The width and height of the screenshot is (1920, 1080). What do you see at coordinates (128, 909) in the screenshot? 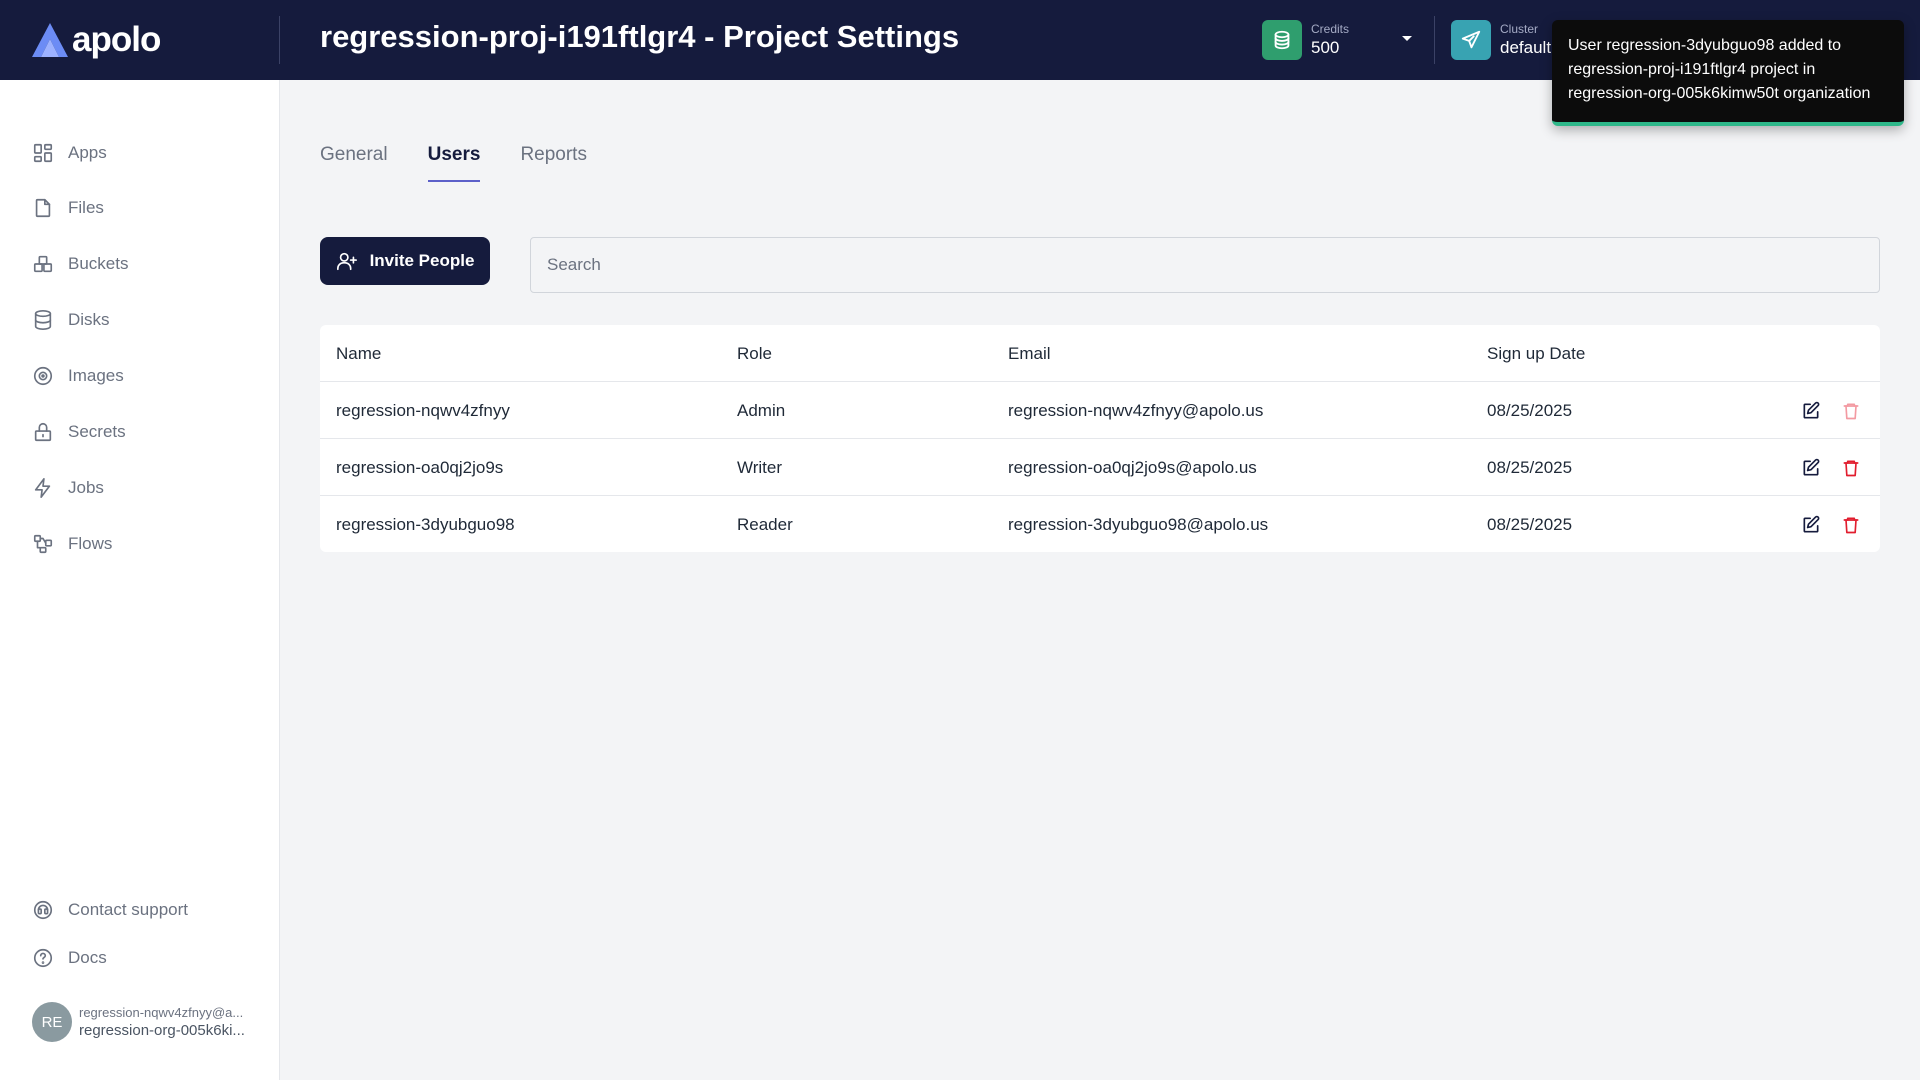
I see `contact-support-label: Contact support` at bounding box center [128, 909].